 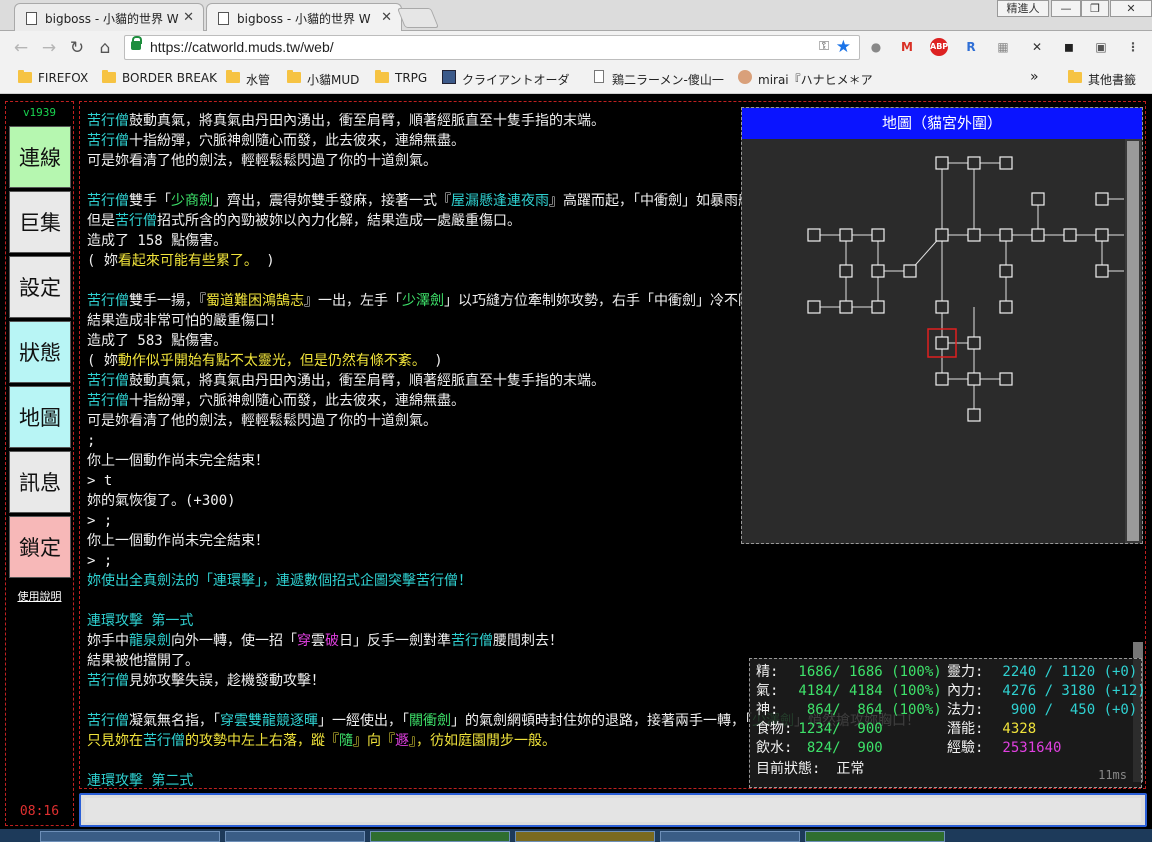 What do you see at coordinates (1102, 79) in the screenshot?
I see `bookmark-other: 其他書籤` at bounding box center [1102, 79].